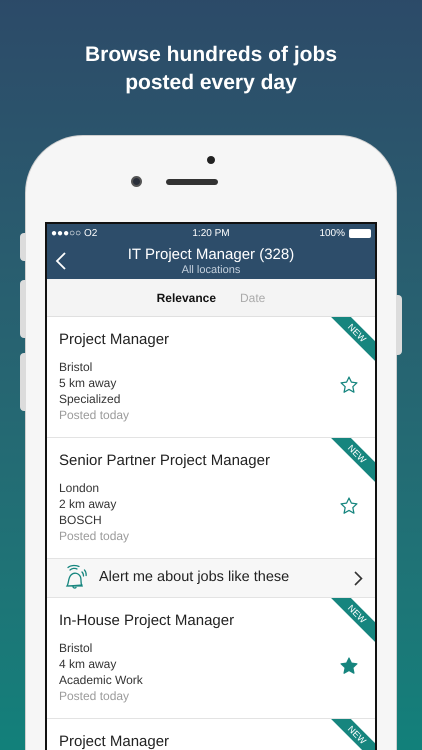 The height and width of the screenshot is (750, 422). What do you see at coordinates (164, 461) in the screenshot?
I see `job-title: Senior Partner Project Manager` at bounding box center [164, 461].